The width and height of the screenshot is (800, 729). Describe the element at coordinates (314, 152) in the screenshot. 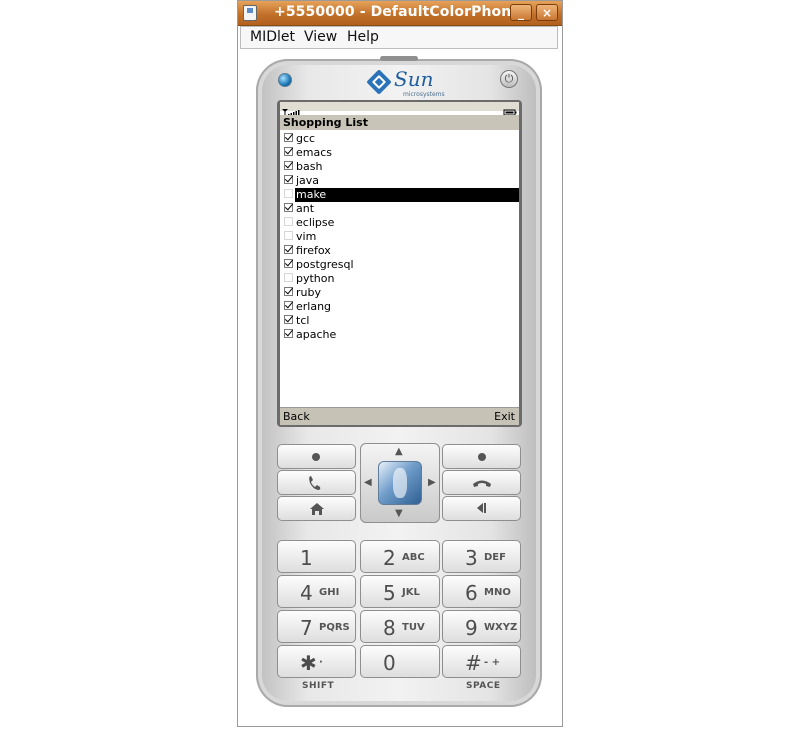

I see `list-item-label: emacs` at that location.